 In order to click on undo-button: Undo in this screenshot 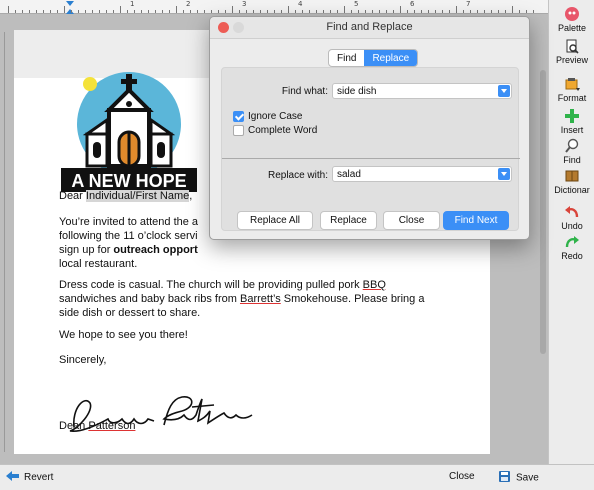, I will do `click(571, 217)`.